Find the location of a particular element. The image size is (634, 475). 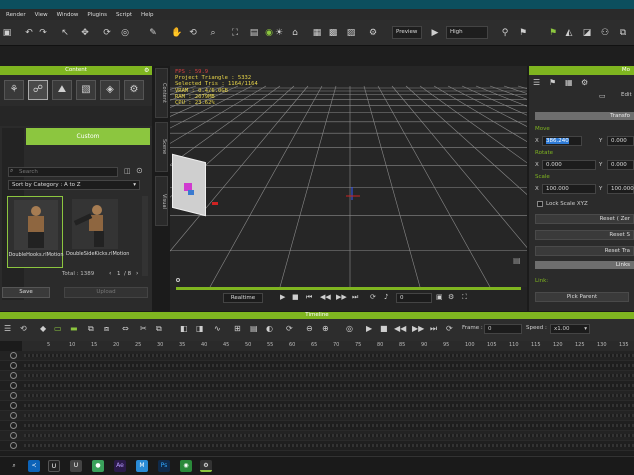

move-x-field: 386.240 is located at coordinates (562, 141).